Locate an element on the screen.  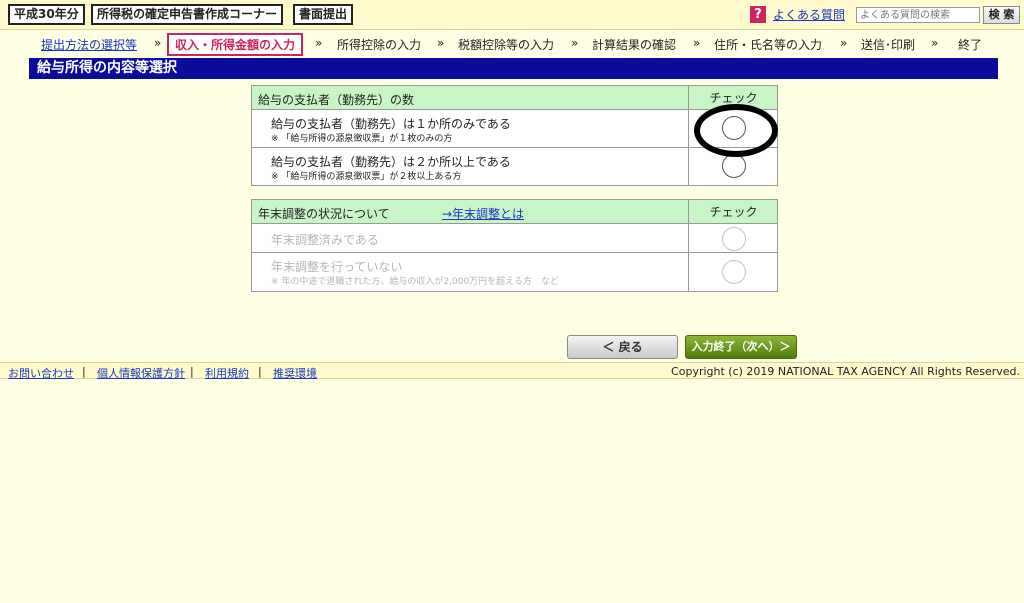
header-bar: 平成30年分 所得税の確定申告書作成コーナー 書面提出 ? よくある質問 検 索 is located at coordinates (512, 15).